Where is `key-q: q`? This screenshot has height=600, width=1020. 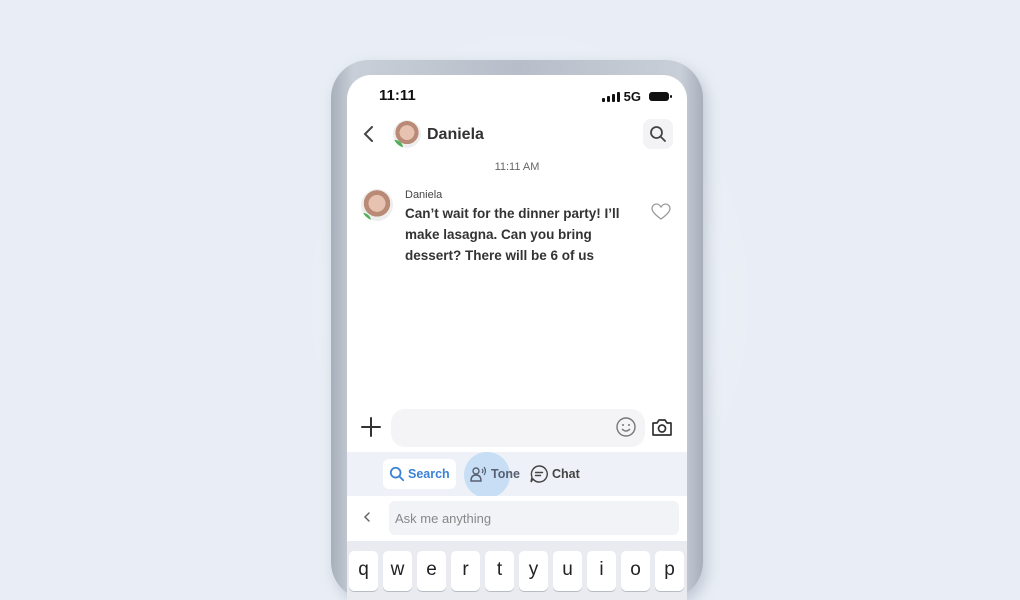 key-q: q is located at coordinates (363, 571).